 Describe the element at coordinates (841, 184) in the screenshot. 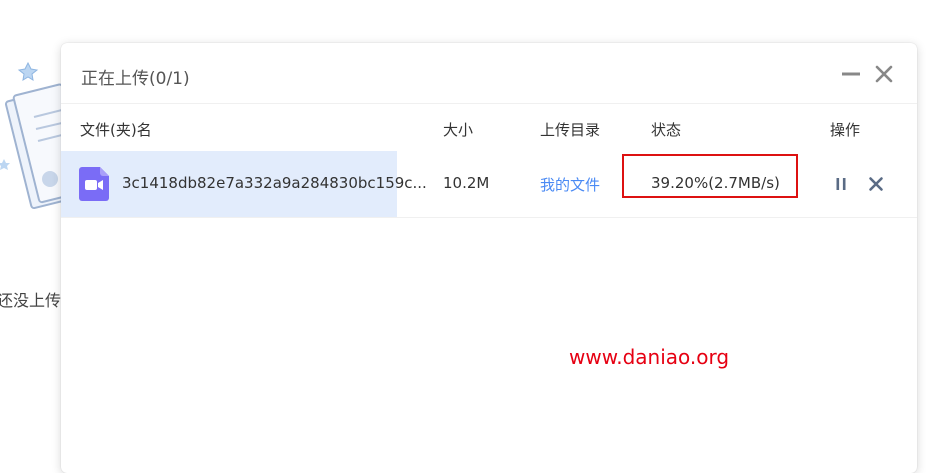

I see `pause-icon` at that location.